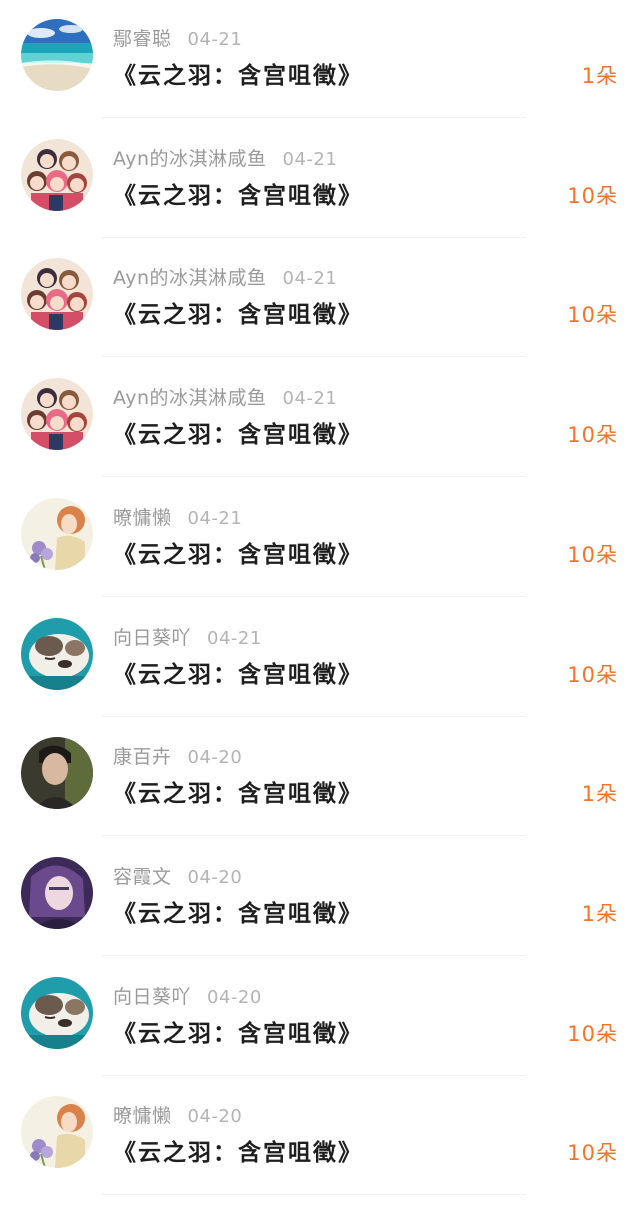 This screenshot has height=1205, width=640. Describe the element at coordinates (177, 877) in the screenshot. I see `row-meta: 容霞文 04-20` at that location.